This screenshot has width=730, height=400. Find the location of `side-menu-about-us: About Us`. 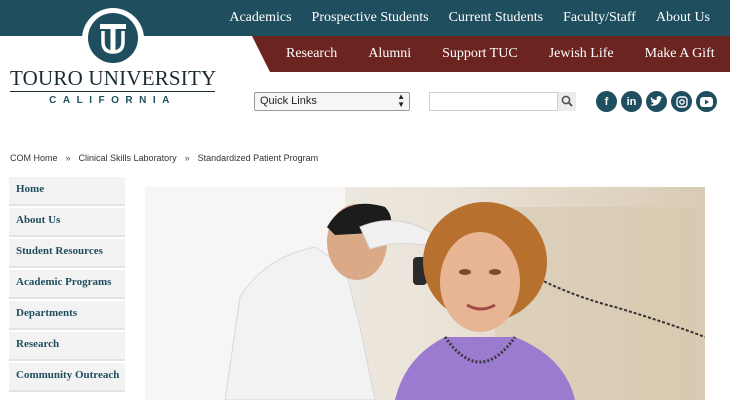

side-menu-about-us: About Us is located at coordinates (67, 222).